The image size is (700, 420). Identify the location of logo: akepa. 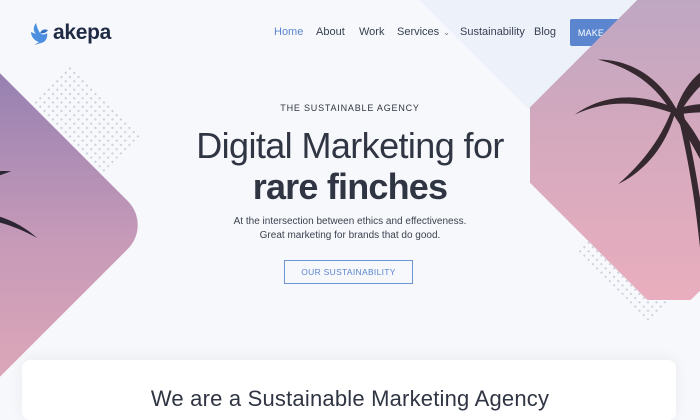
(69, 33).